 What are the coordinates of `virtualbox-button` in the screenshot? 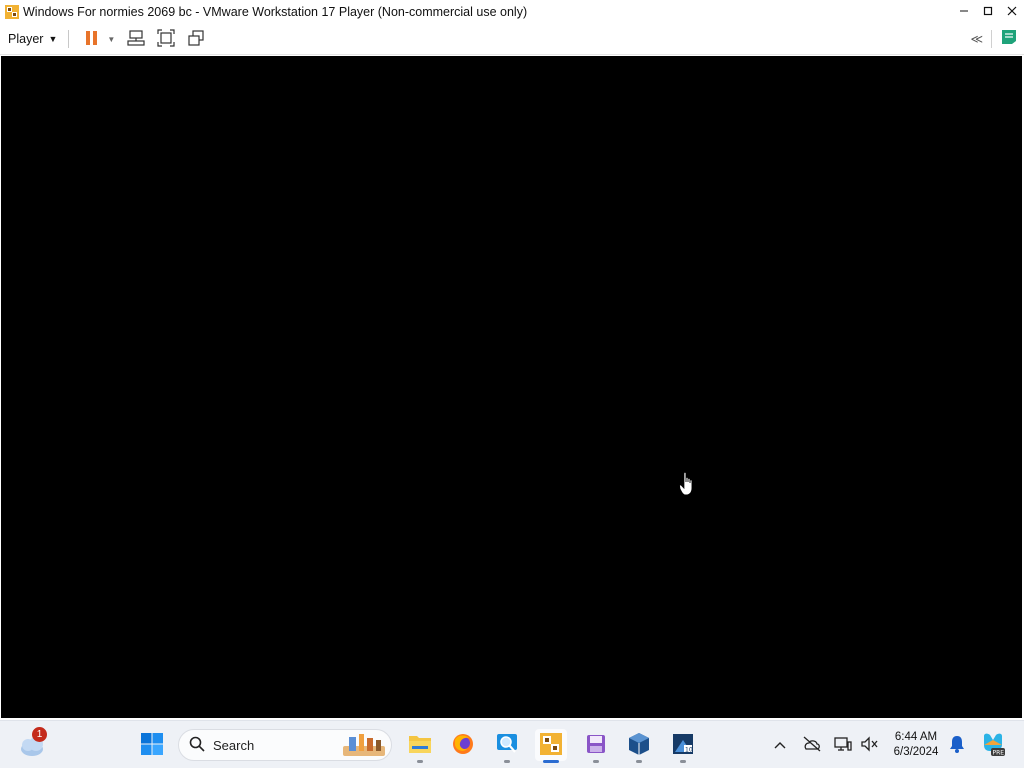 It's located at (639, 746).